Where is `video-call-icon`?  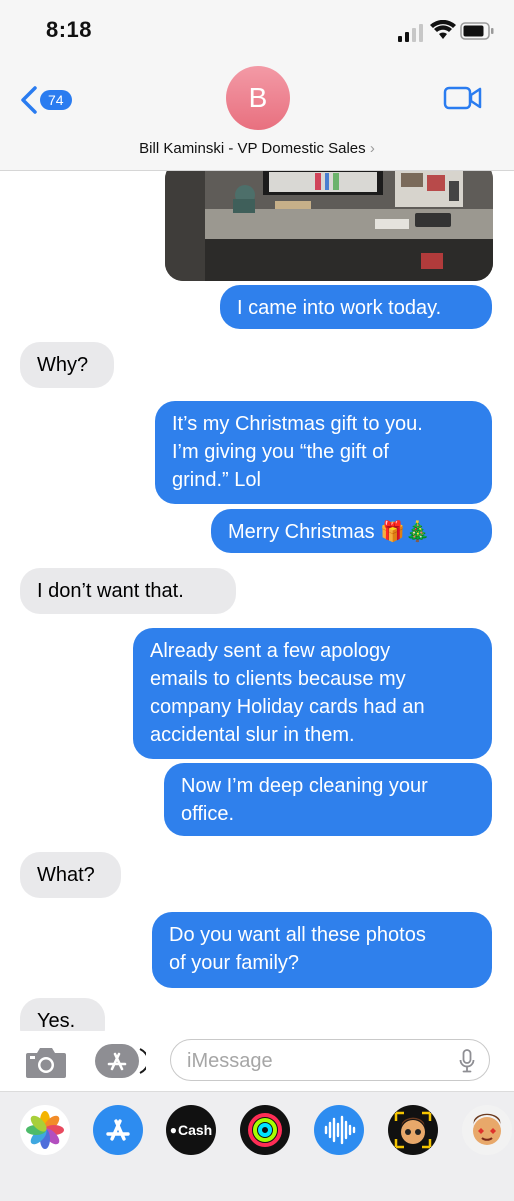
video-call-icon is located at coordinates (463, 98).